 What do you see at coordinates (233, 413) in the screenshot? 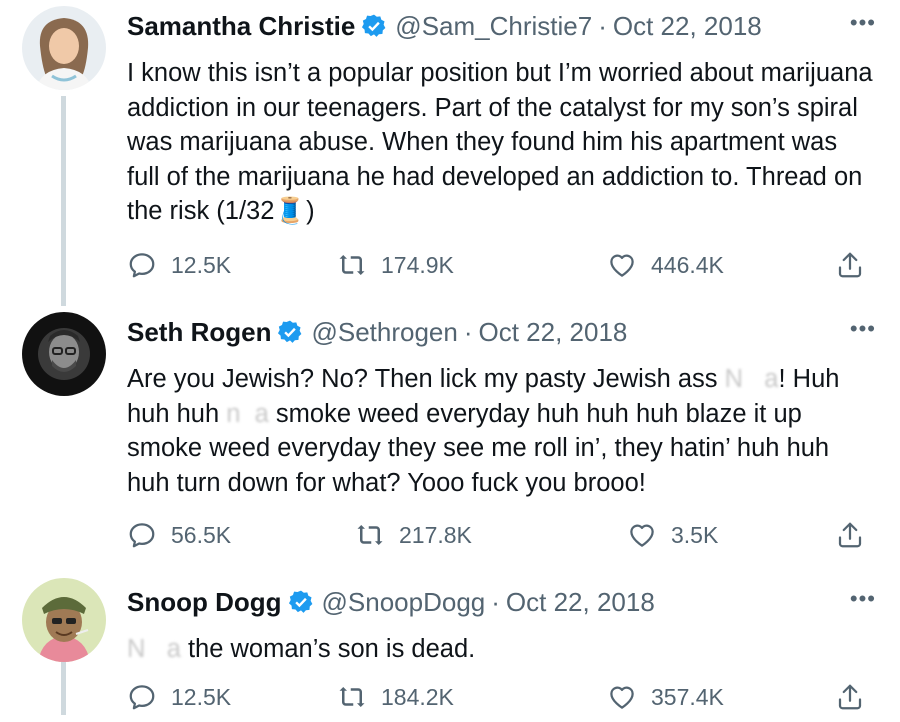
I see `censored-text: n` at bounding box center [233, 413].